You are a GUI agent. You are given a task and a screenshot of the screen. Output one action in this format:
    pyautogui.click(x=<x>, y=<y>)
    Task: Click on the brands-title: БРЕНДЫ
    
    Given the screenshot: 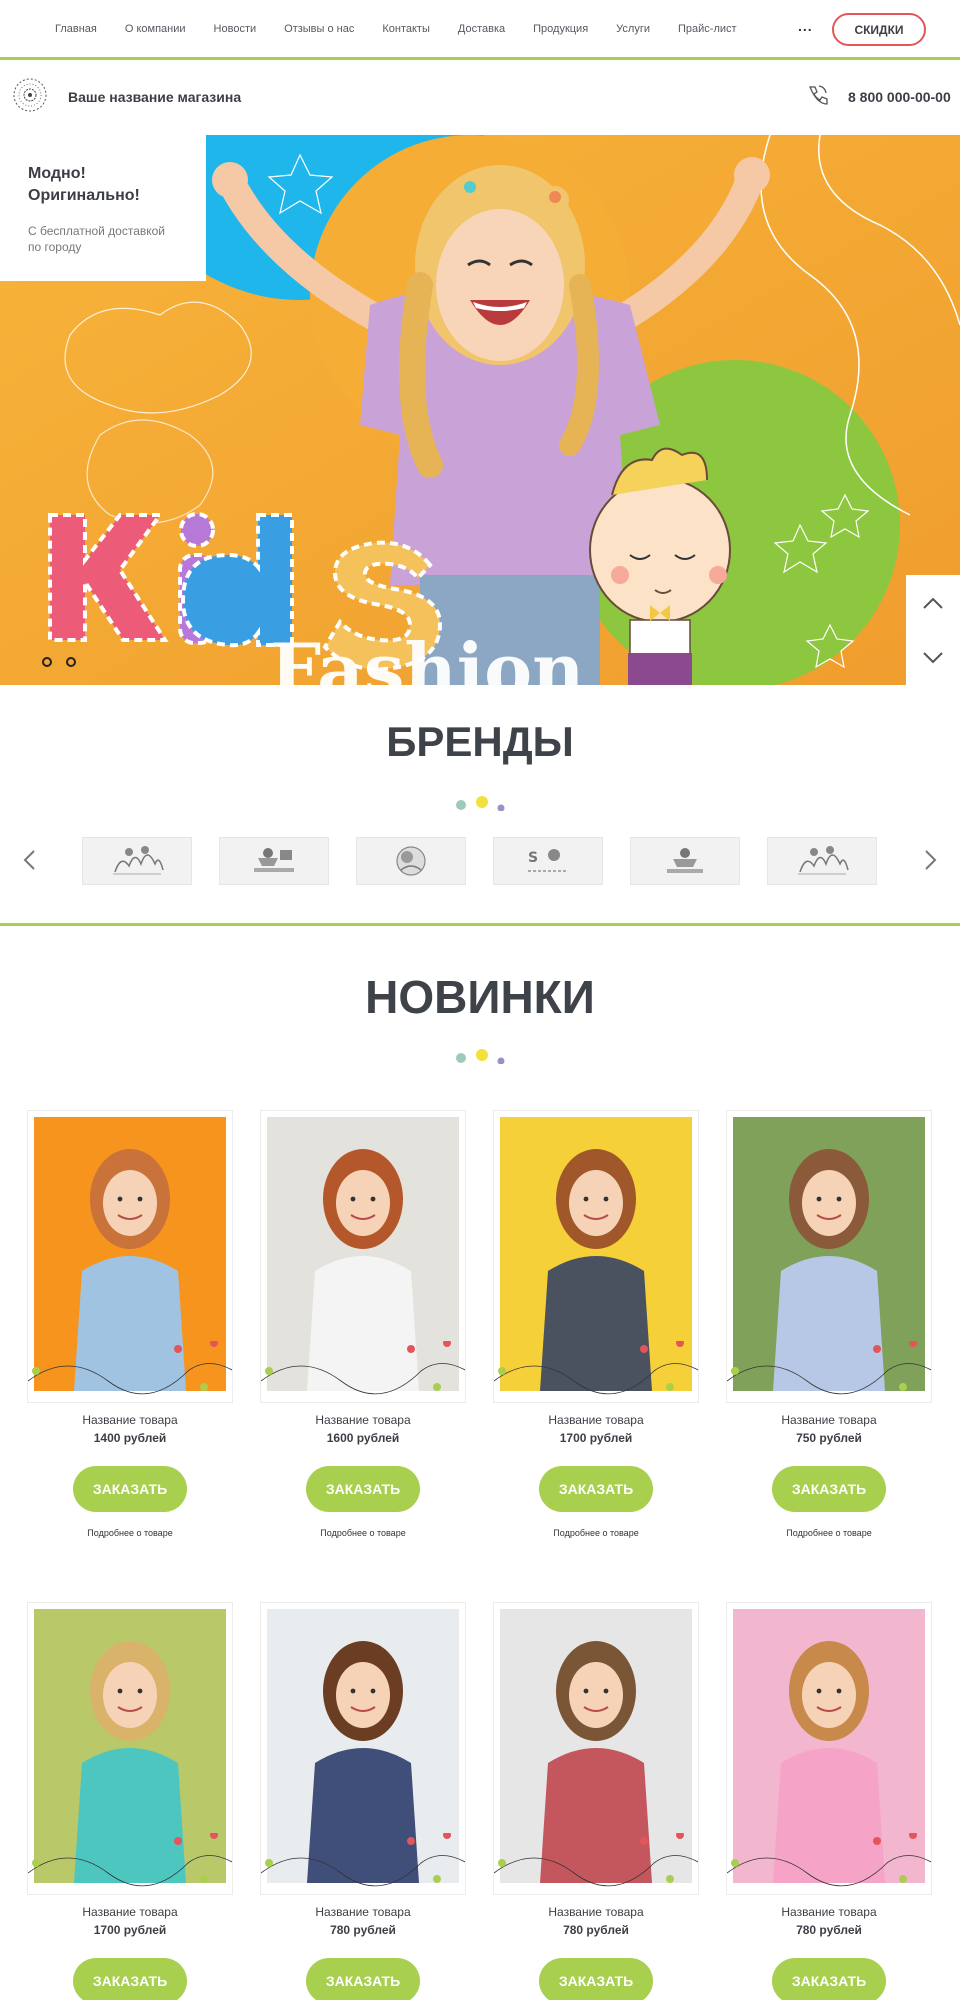 What is the action you would take?
    pyautogui.click(x=480, y=741)
    